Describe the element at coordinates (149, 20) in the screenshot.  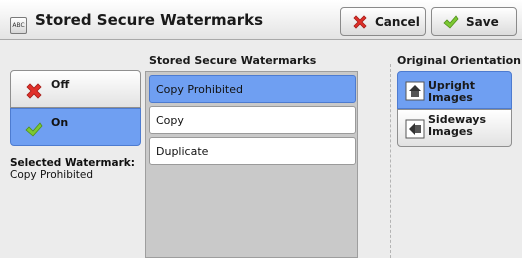
I see `page-title: Stored Secure Watermarks` at that location.